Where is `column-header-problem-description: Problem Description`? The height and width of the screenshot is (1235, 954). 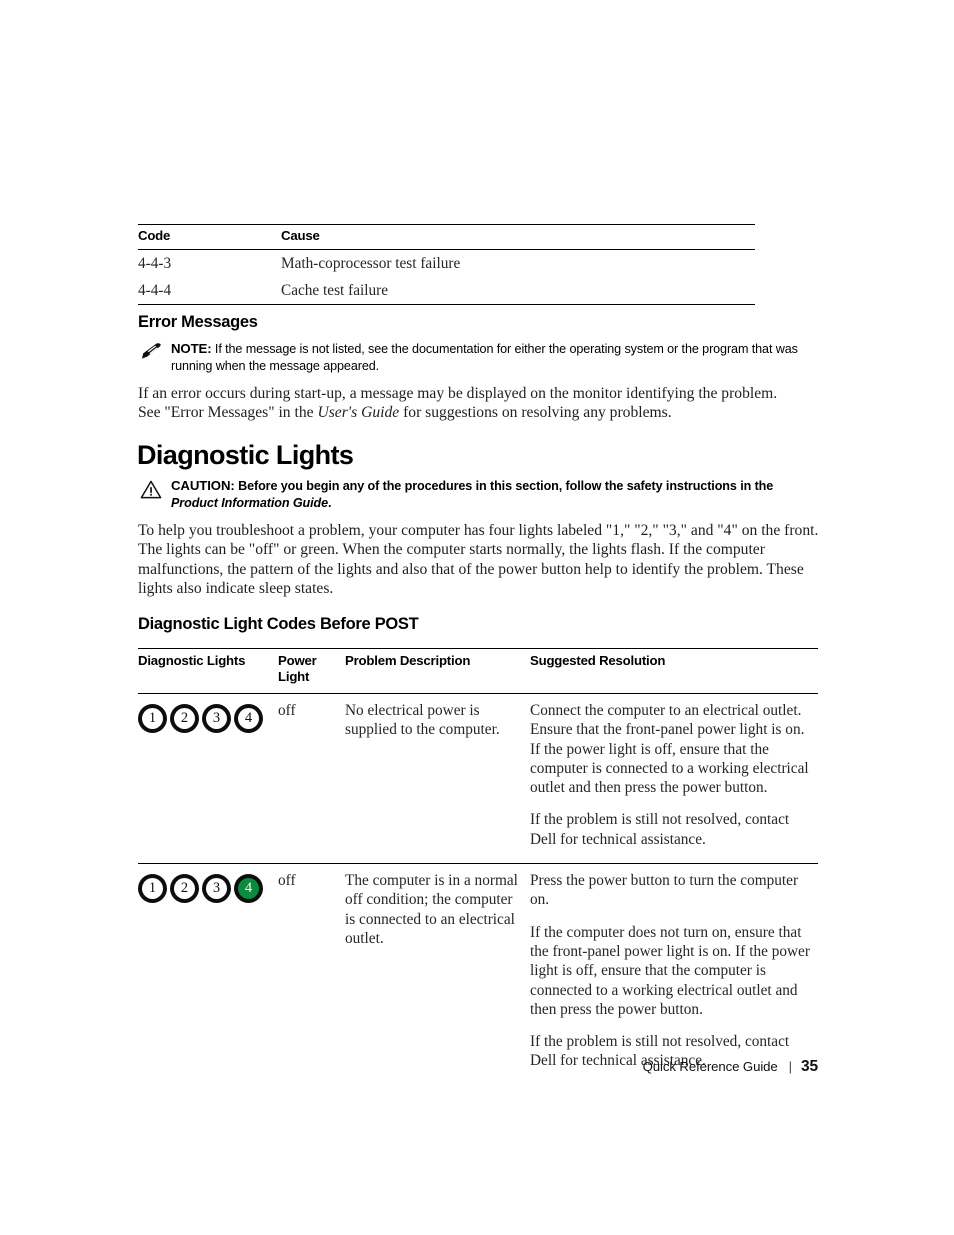 column-header-problem-description: Problem Description is located at coordinates (408, 660).